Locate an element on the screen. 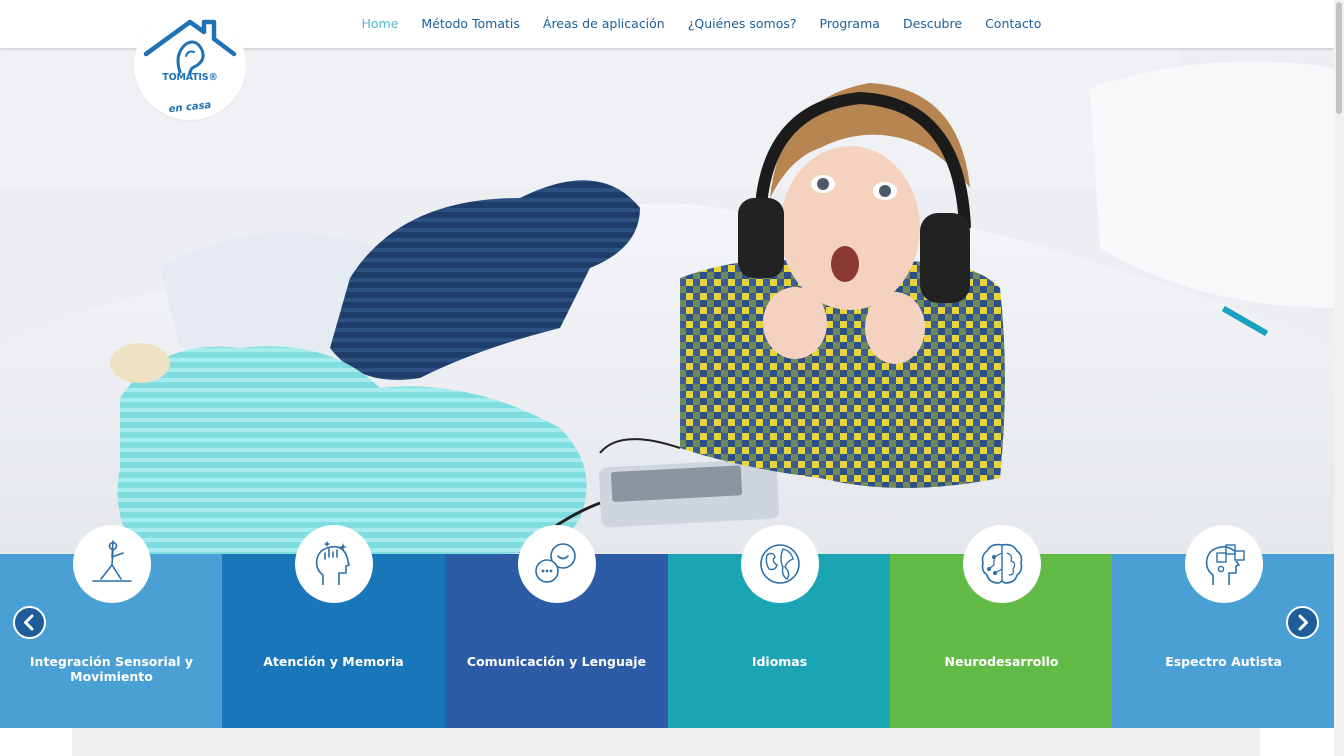 The height and width of the screenshot is (756, 1344). card-label: Integración Sensorial y Movimiento is located at coordinates (111, 669).